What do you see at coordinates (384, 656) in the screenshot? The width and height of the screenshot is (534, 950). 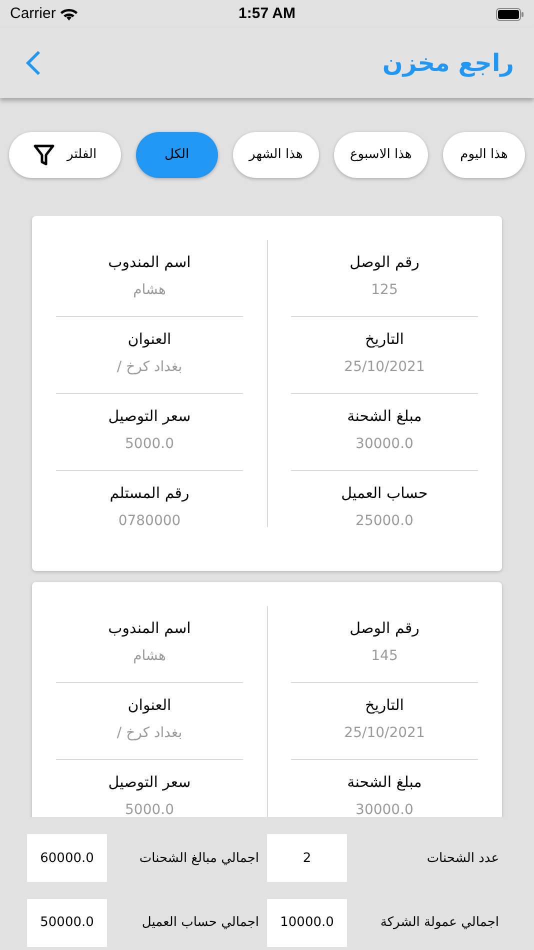 I see `field-value: 145` at bounding box center [384, 656].